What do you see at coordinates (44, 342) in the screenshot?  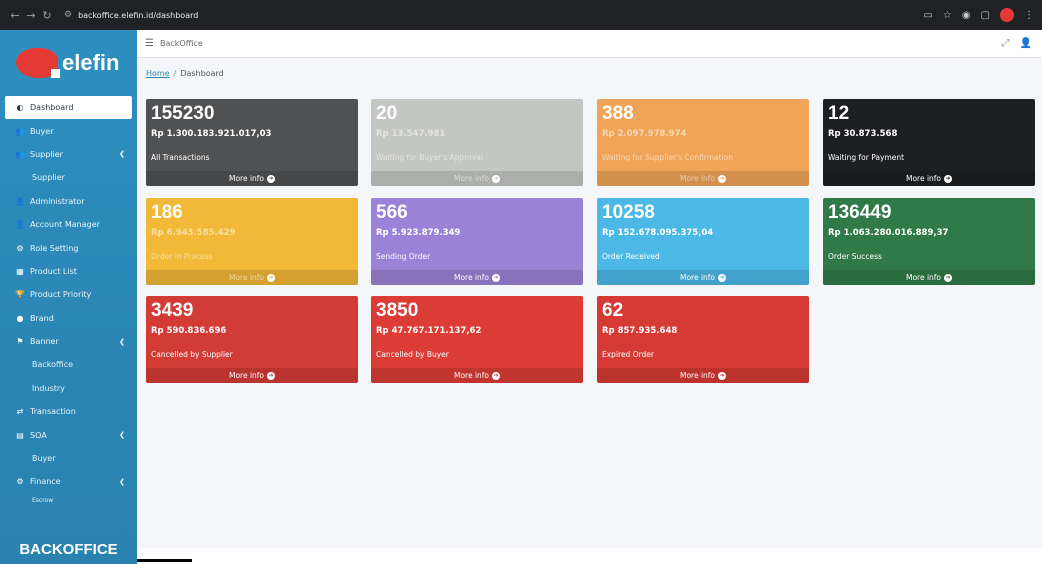 I see `sidebar-item-label: Banner` at bounding box center [44, 342].